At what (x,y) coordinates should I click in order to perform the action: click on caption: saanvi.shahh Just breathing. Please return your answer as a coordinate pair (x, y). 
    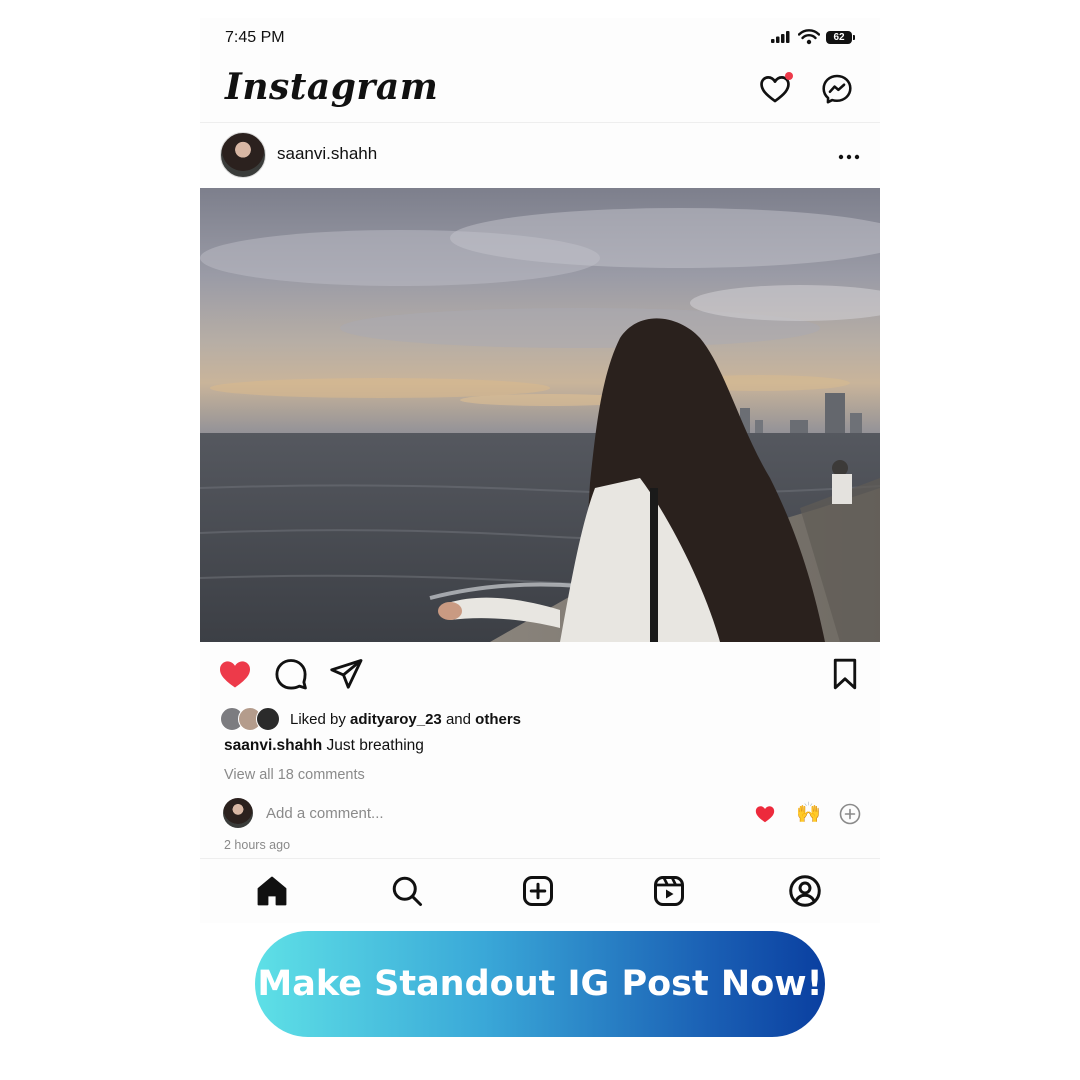
    Looking at the image, I should click on (324, 746).